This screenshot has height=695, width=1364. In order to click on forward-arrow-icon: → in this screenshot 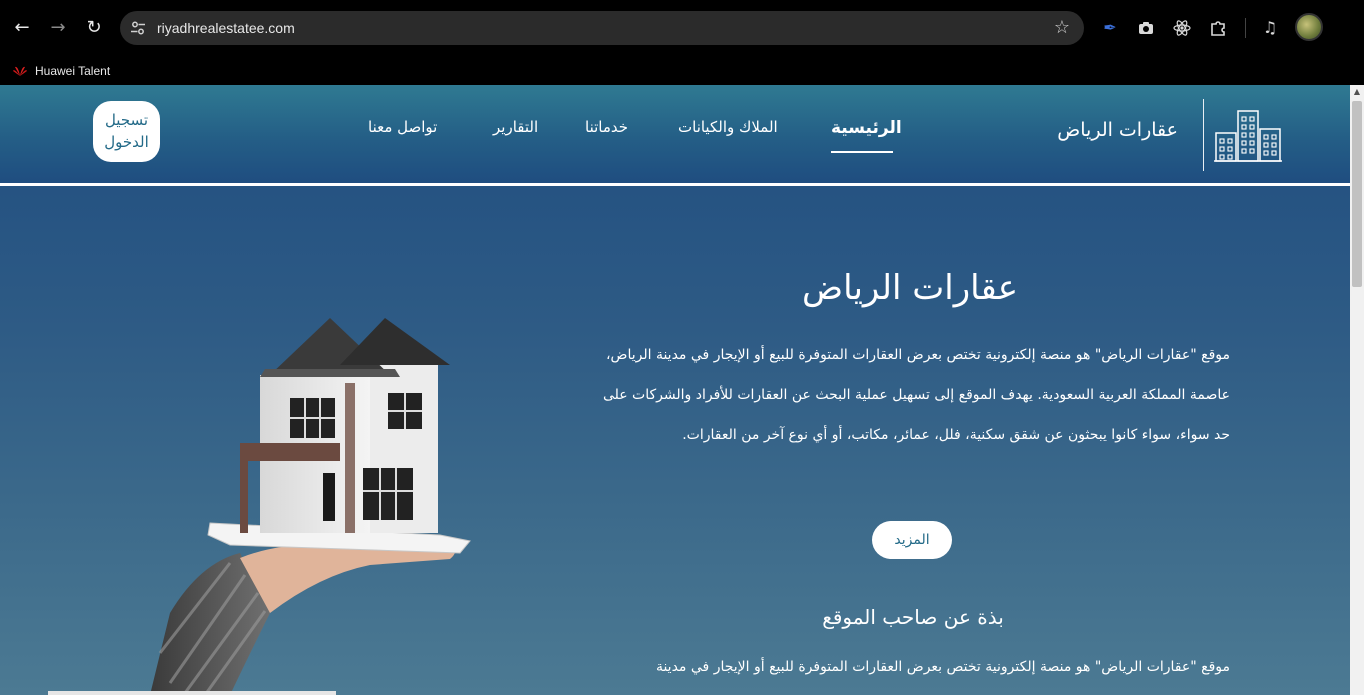, I will do `click(58, 28)`.